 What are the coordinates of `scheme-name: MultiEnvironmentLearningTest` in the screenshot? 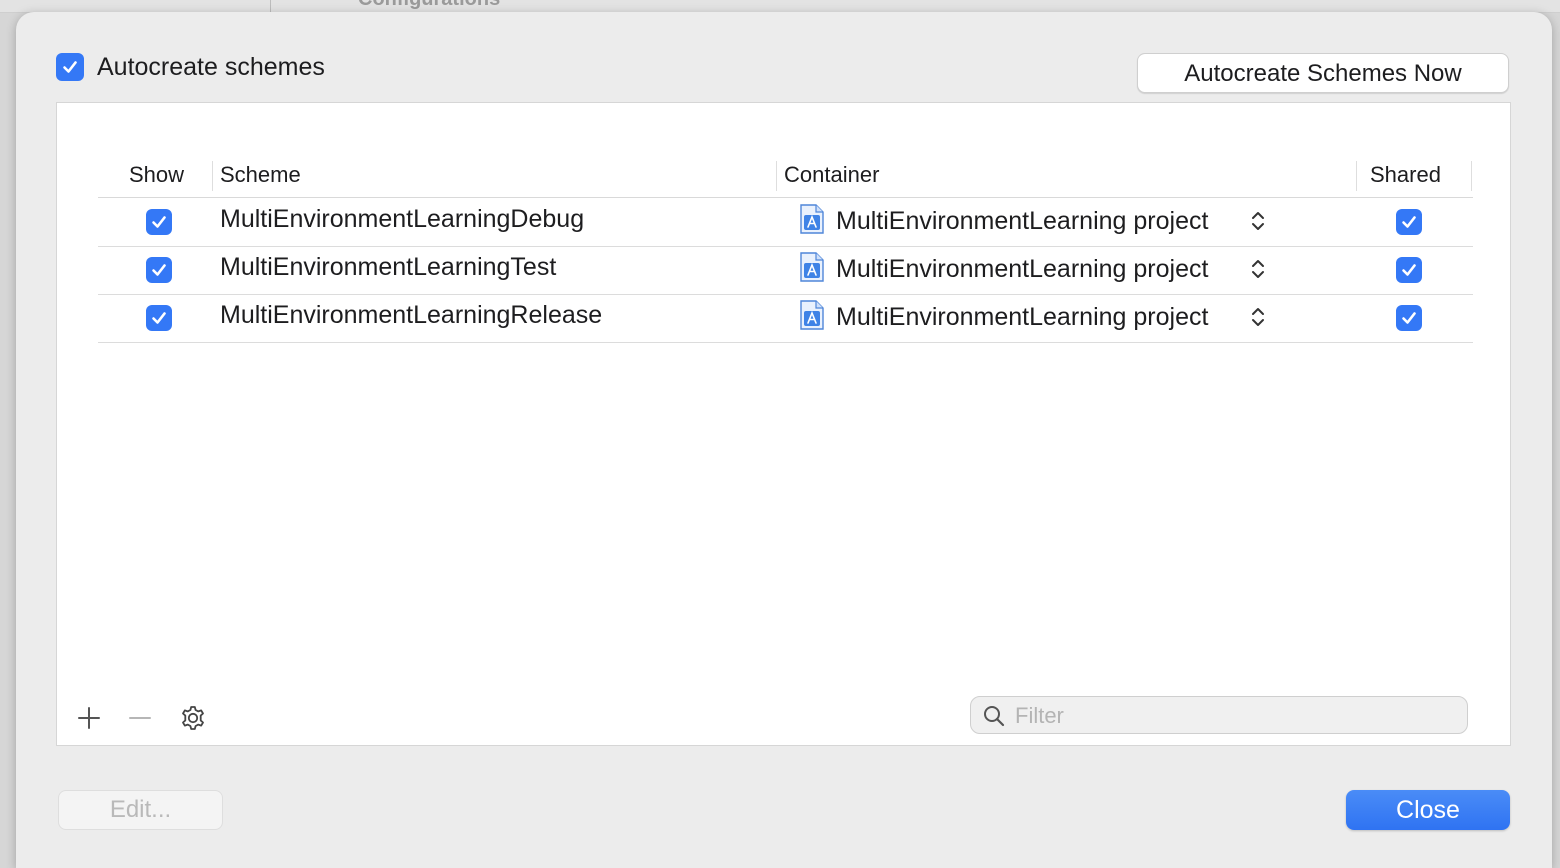 It's located at (388, 267).